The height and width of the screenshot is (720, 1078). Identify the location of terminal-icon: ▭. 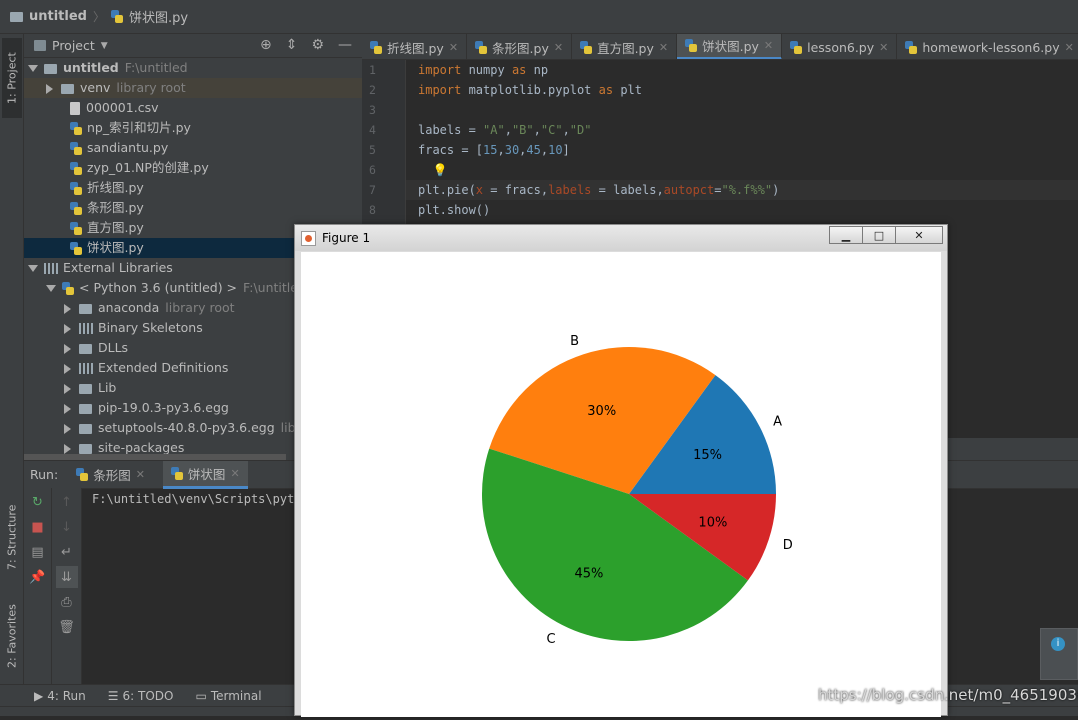
(201, 695).